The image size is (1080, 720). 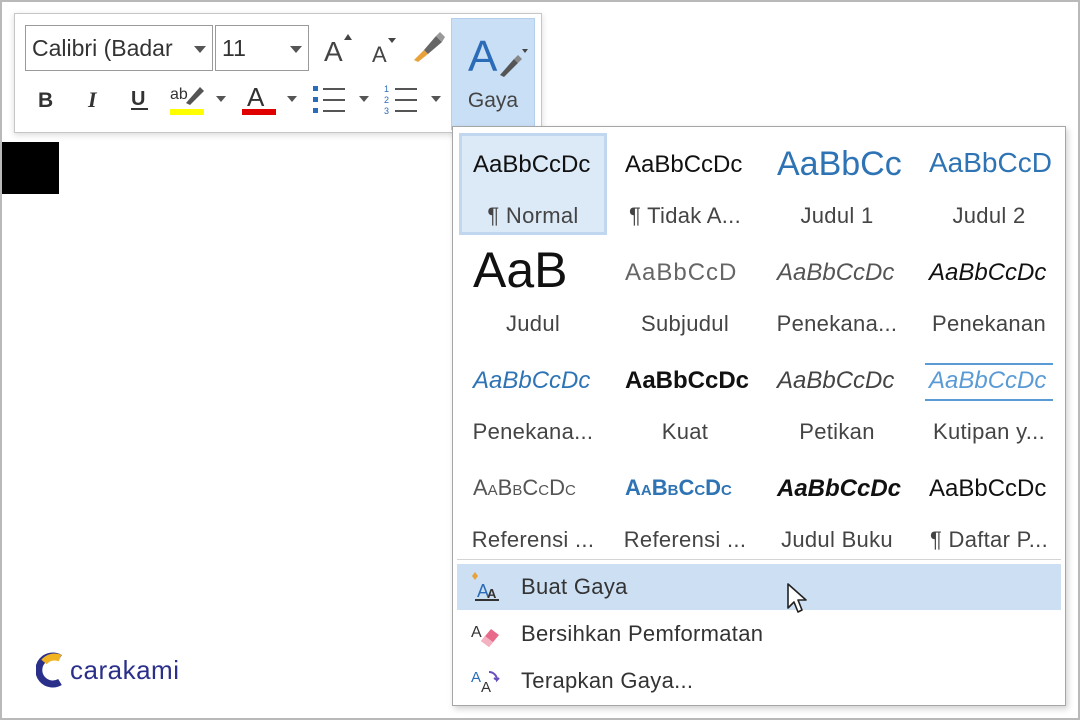 I want to click on underline-icon: U, so click(x=139, y=99).